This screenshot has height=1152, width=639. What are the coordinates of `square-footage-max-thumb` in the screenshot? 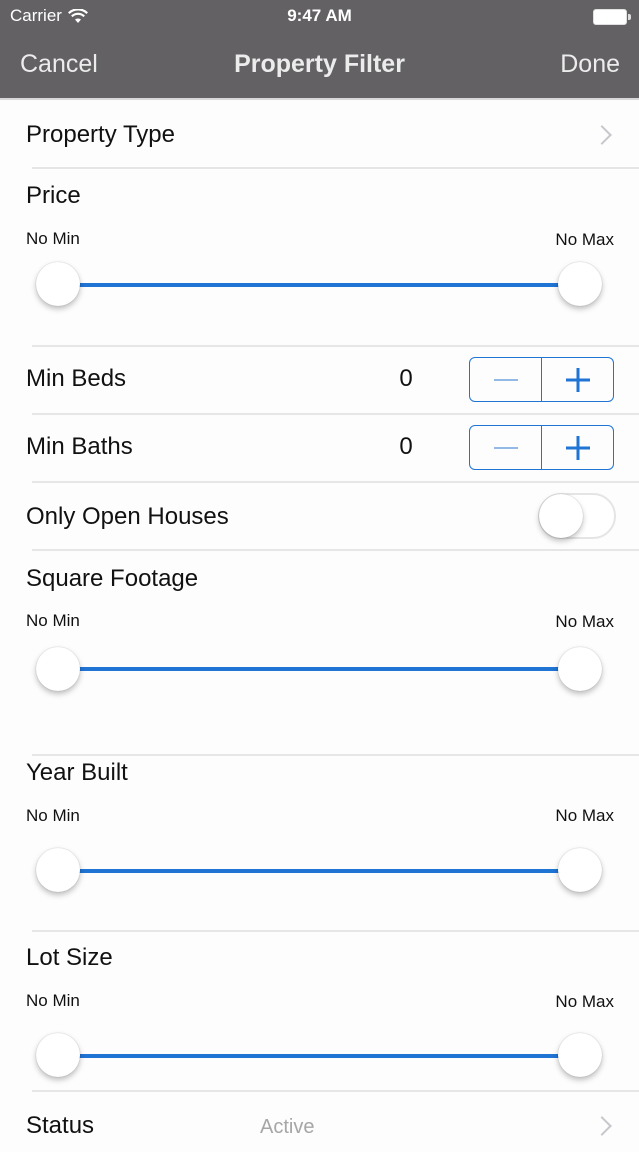 It's located at (580, 669).